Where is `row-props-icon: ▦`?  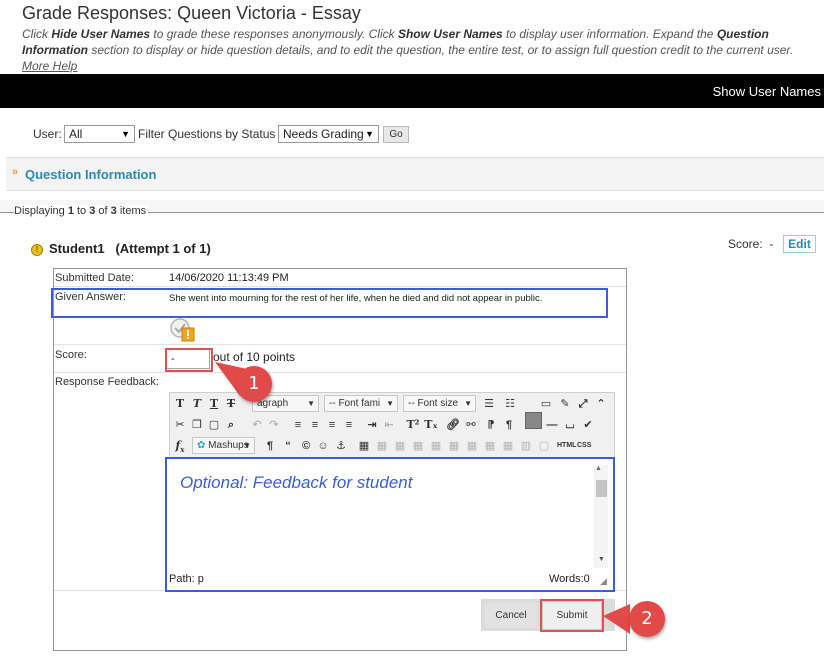 row-props-icon: ▦ is located at coordinates (400, 446).